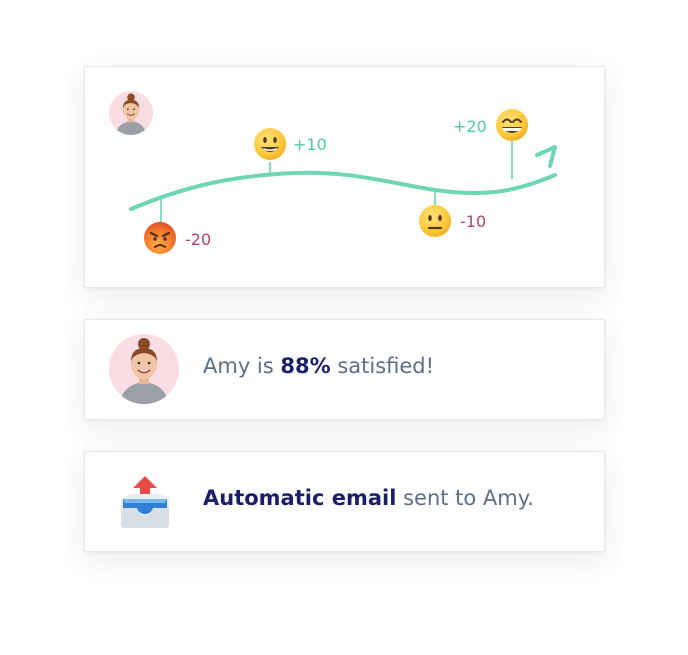  I want to click on satisfaction-message: Amy is 88% satisfied!, so click(318, 366).